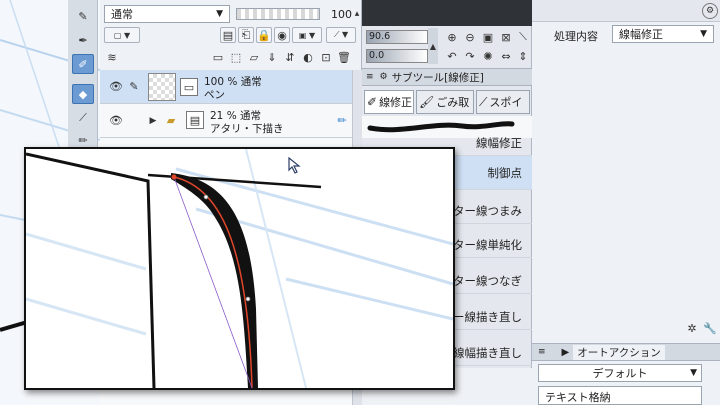  Describe the element at coordinates (342, 120) in the screenshot. I see `pencil-marker-icon: ✏` at that location.